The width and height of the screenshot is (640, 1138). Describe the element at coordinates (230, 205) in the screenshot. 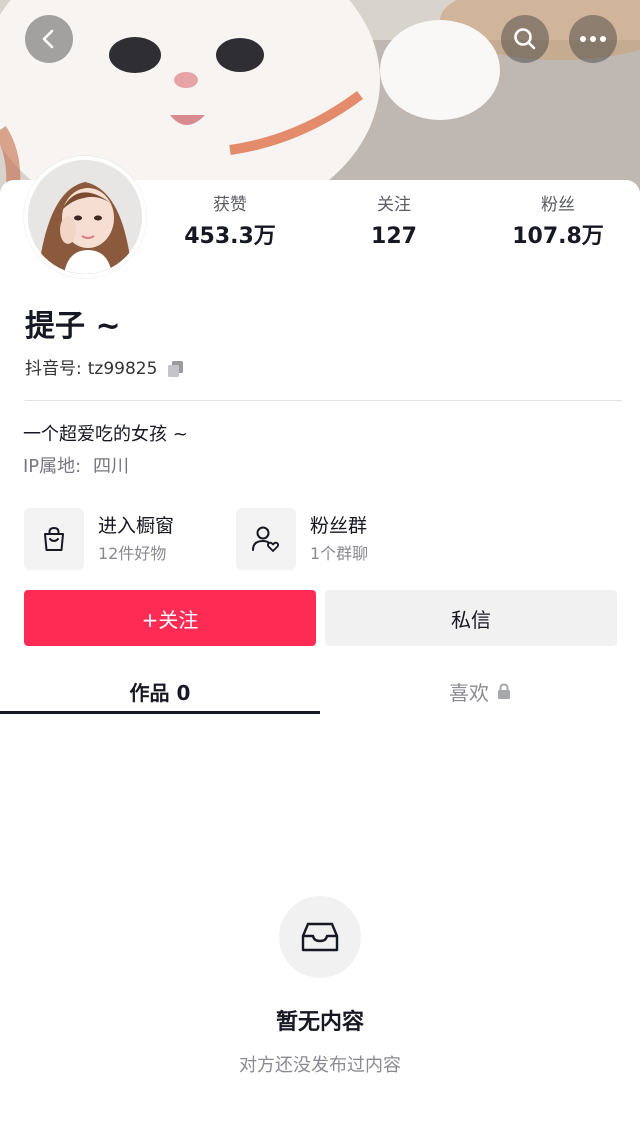

I see `stat-likes-label: 获赞` at that location.